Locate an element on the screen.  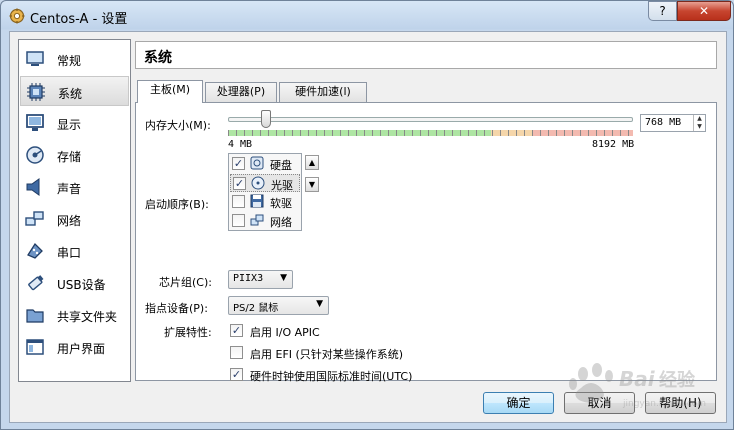
io-apic-checkbox: ✓ is located at coordinates (236, 330).